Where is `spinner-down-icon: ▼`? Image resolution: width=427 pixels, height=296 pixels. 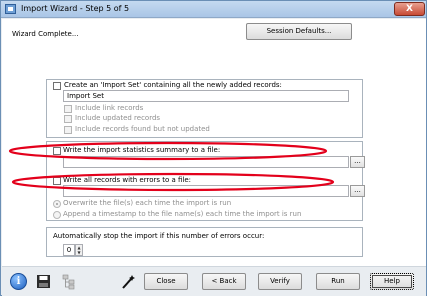
spinner-down-icon: ▼ is located at coordinates (79, 252).